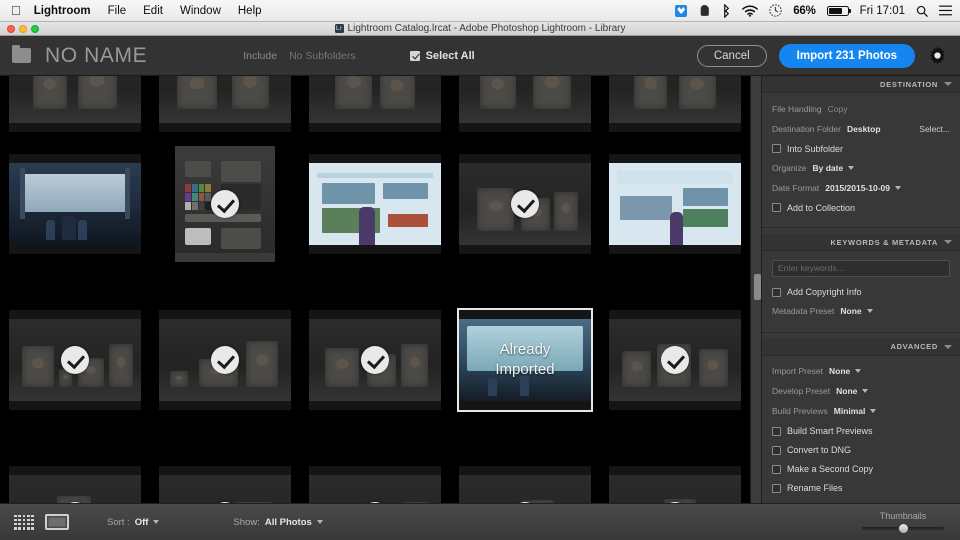 This screenshot has width=960, height=540. I want to click on into-subfolder-label: Into Subfolder, so click(815, 148).